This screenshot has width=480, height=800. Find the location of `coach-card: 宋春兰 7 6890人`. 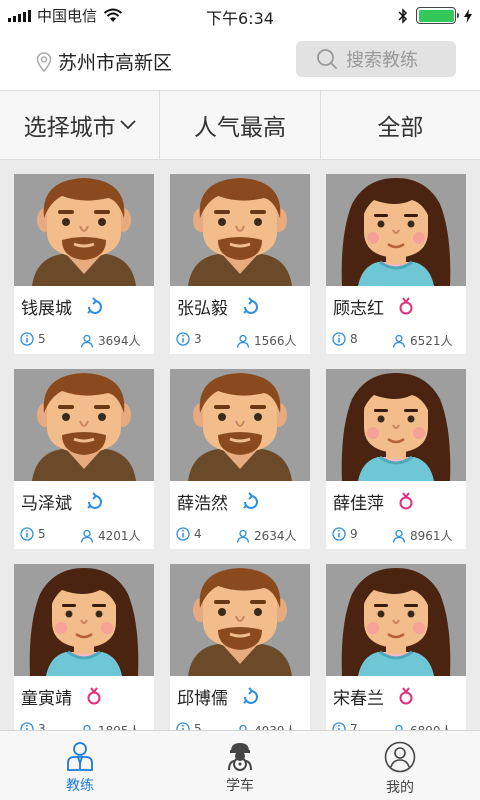

coach-card: 宋春兰 7 6890人 is located at coordinates (396, 647).